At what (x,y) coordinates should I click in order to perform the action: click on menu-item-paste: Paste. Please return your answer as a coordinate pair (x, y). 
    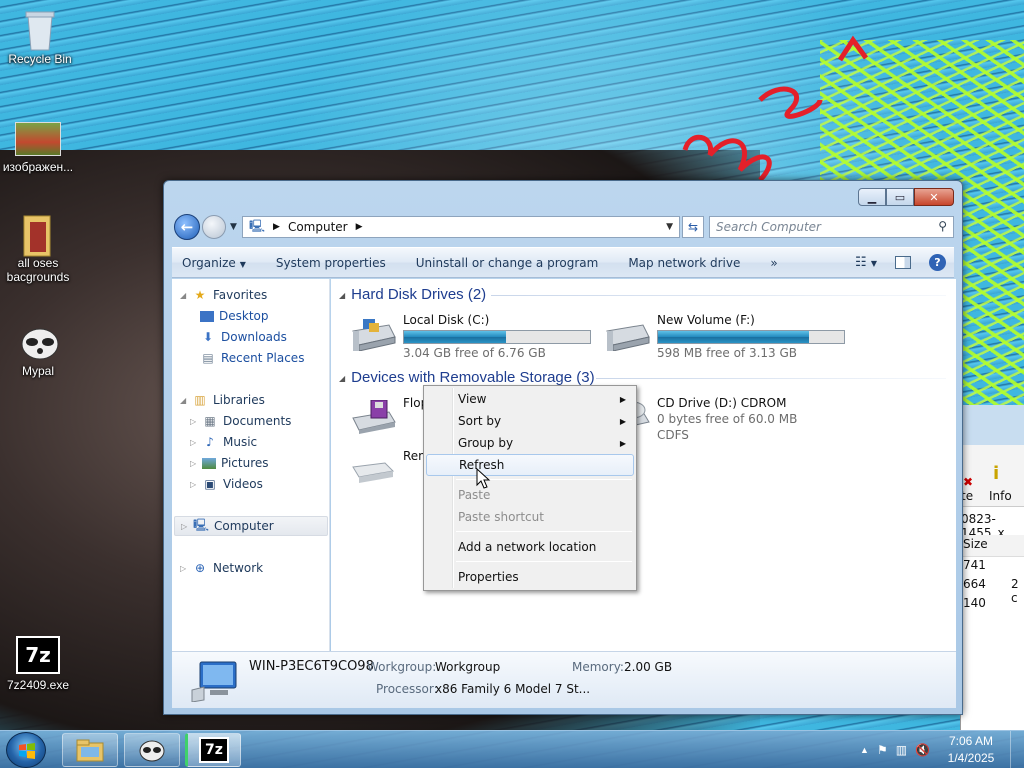
    Looking at the image, I should click on (530, 495).